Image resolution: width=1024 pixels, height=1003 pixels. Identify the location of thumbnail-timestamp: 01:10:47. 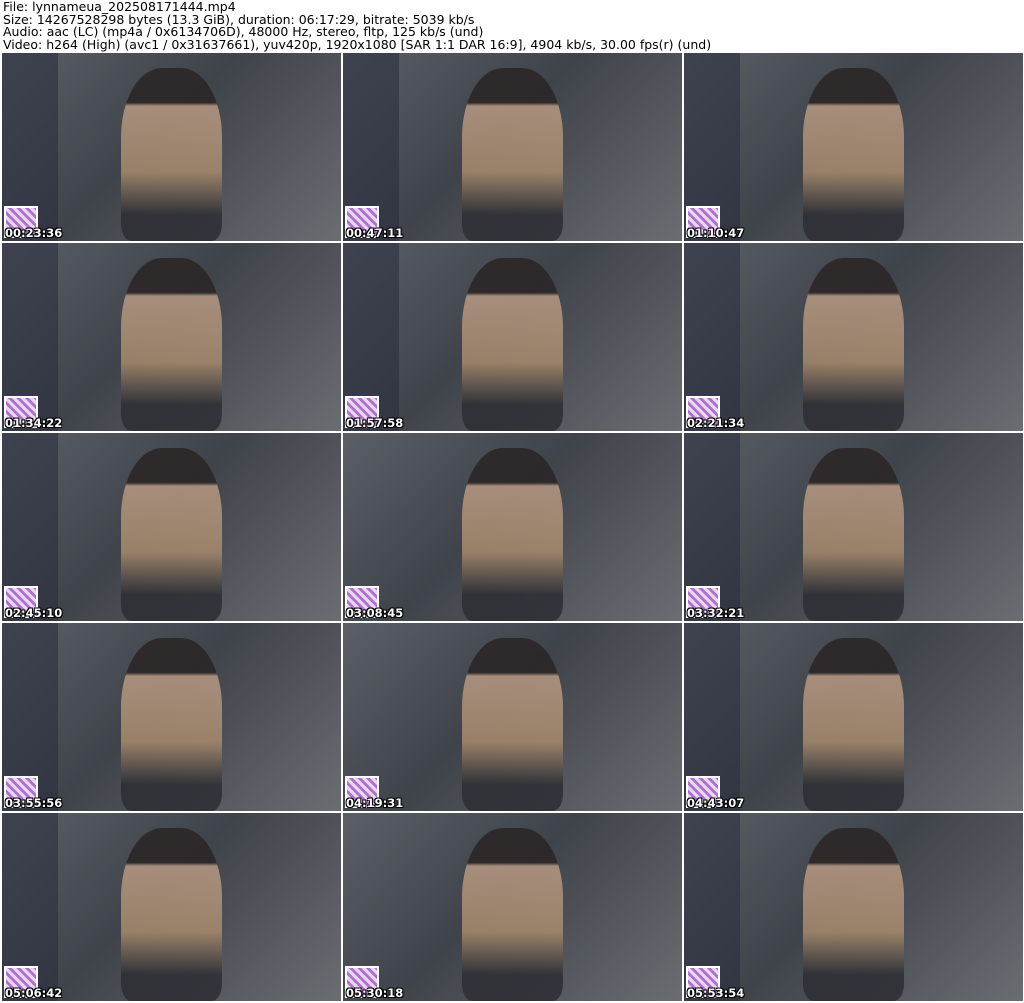
(716, 233).